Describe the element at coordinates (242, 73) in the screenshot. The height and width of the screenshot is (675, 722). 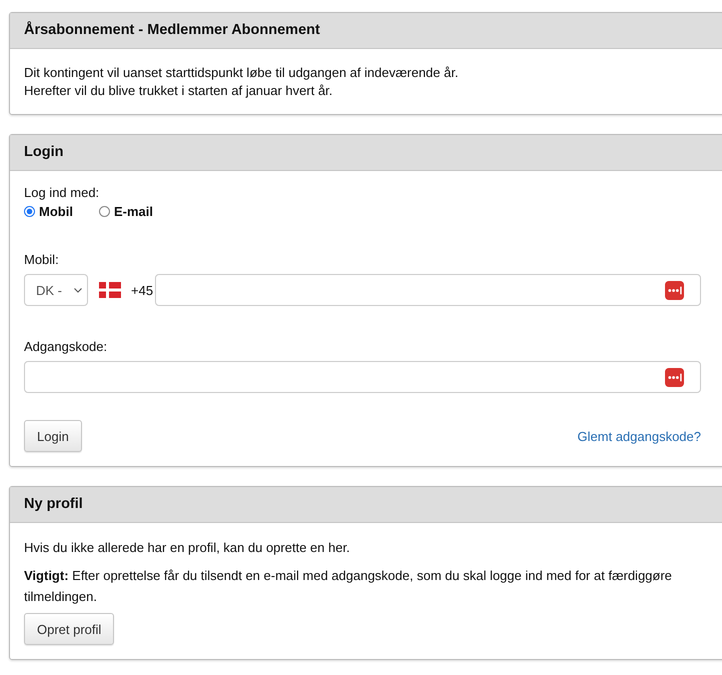
I see `info-text: Dit kontingent vil uanset starttidspunkt løbe til udgangen af indeværende år.` at that location.